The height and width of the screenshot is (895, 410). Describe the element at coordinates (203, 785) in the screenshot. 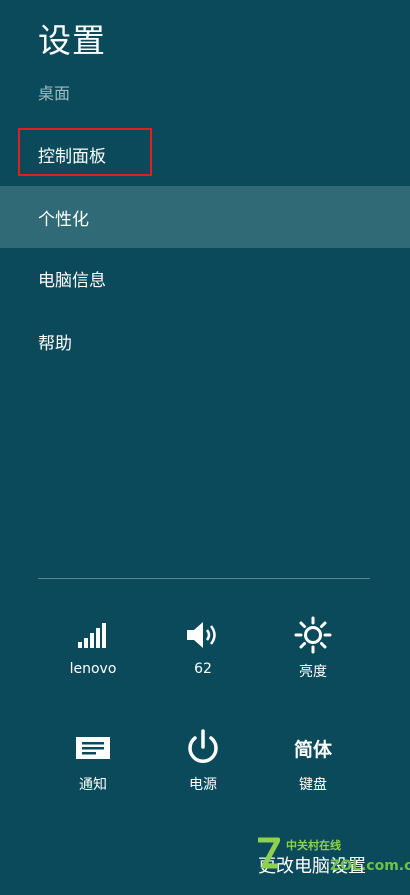

I see `power-label: 电源` at that location.